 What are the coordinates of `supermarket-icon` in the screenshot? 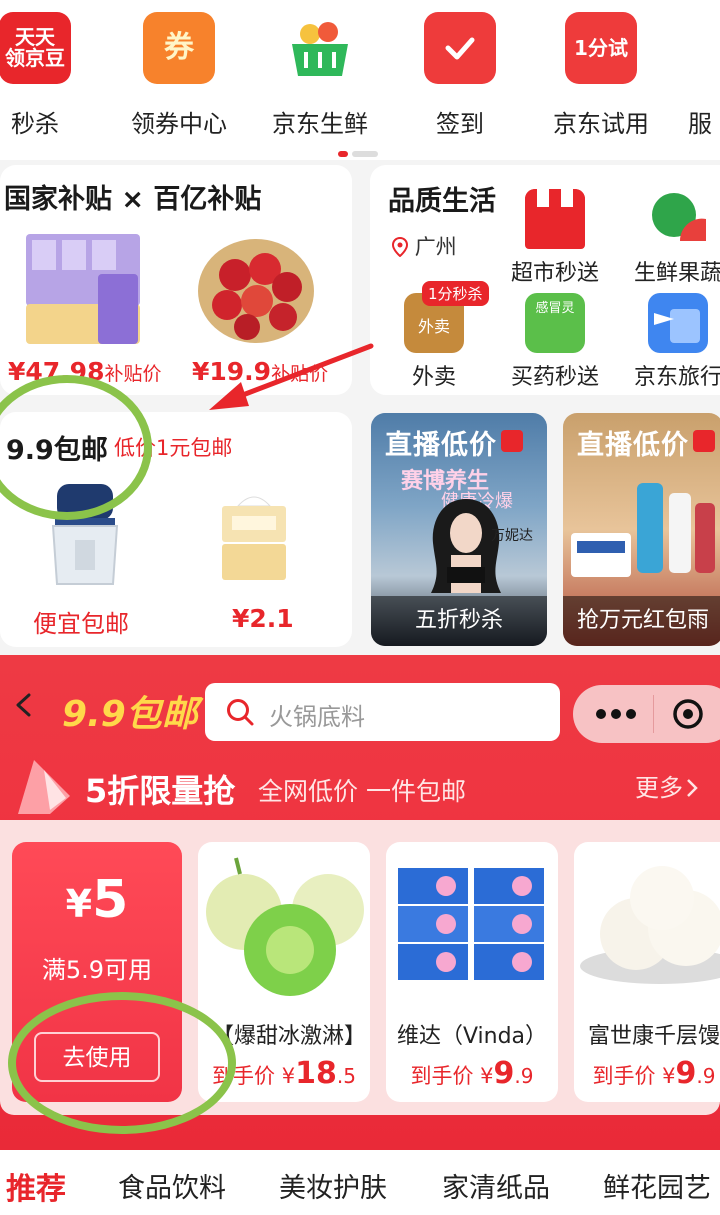 It's located at (555, 219).